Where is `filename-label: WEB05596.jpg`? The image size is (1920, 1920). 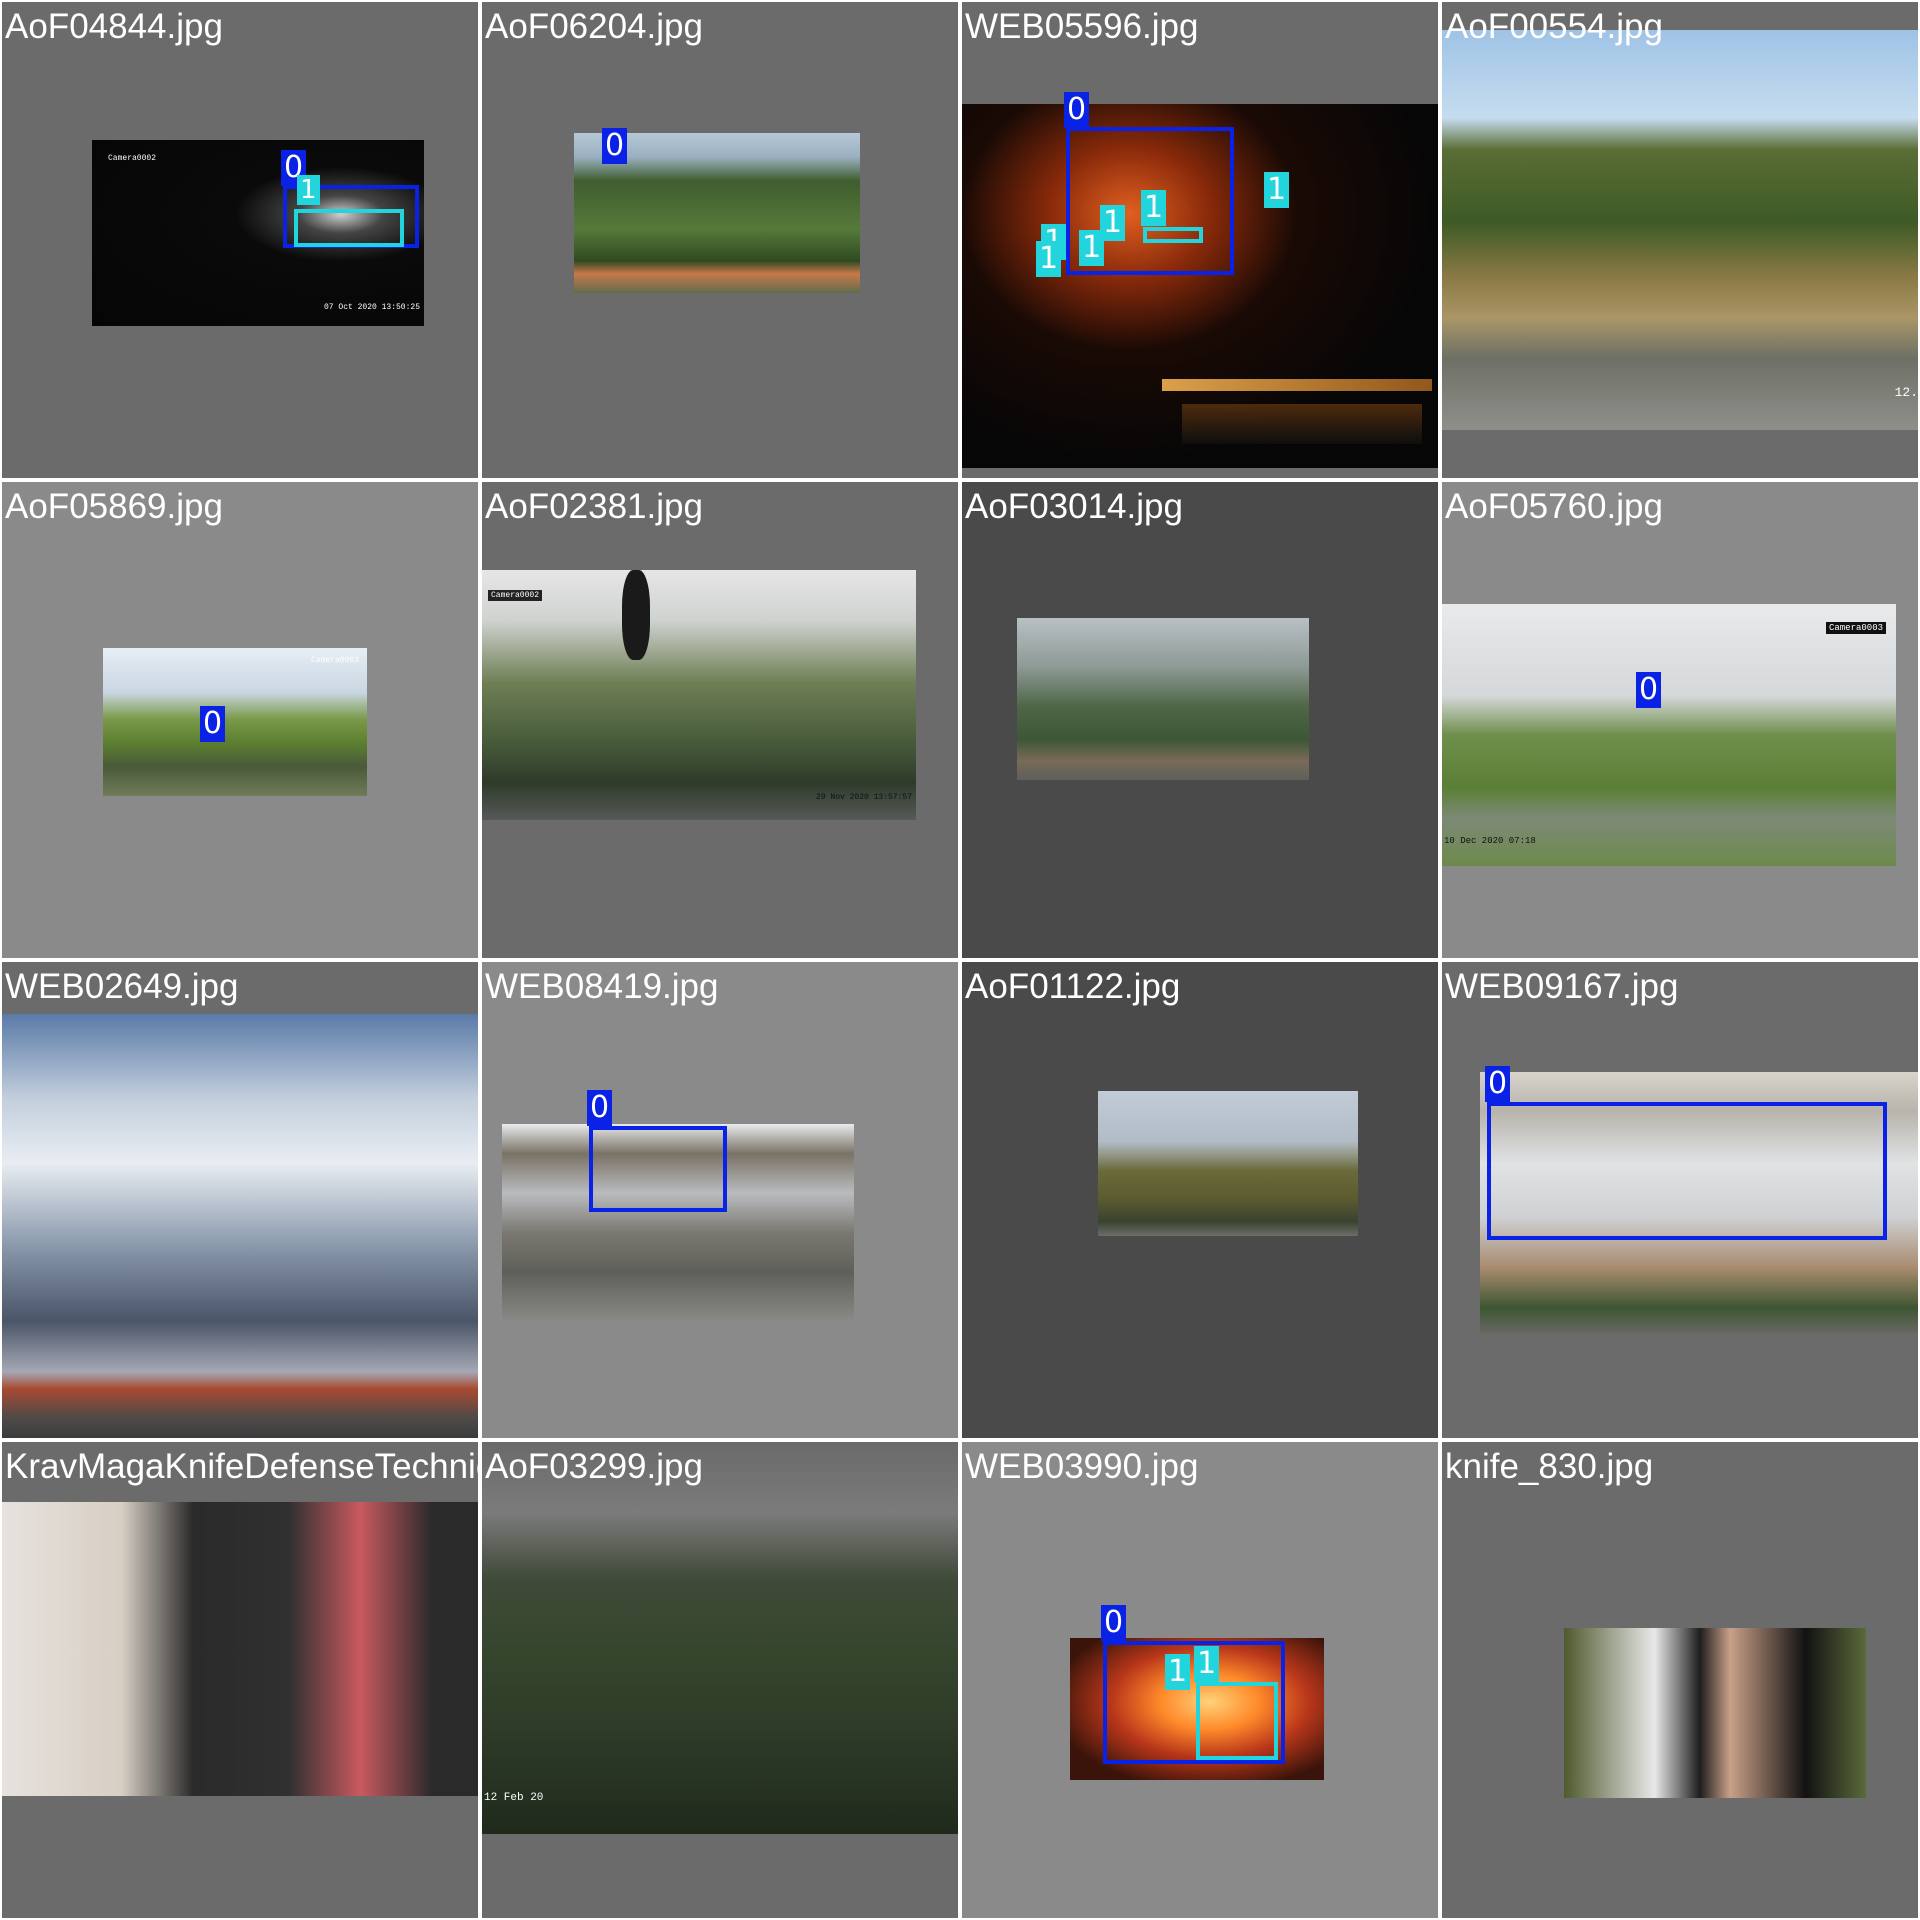 filename-label: WEB05596.jpg is located at coordinates (1082, 26).